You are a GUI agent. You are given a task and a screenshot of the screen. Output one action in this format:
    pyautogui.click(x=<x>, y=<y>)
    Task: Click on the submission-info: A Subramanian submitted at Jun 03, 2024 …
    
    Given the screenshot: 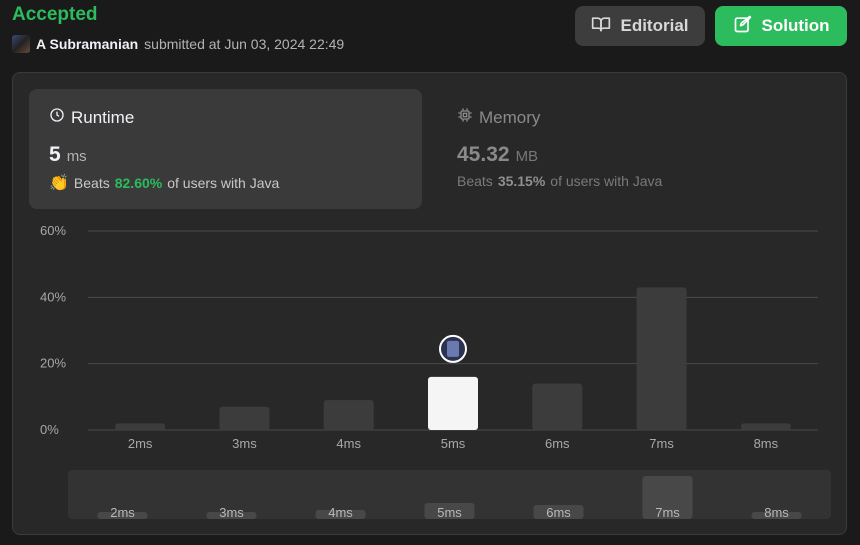 What is the action you would take?
    pyautogui.click(x=178, y=44)
    